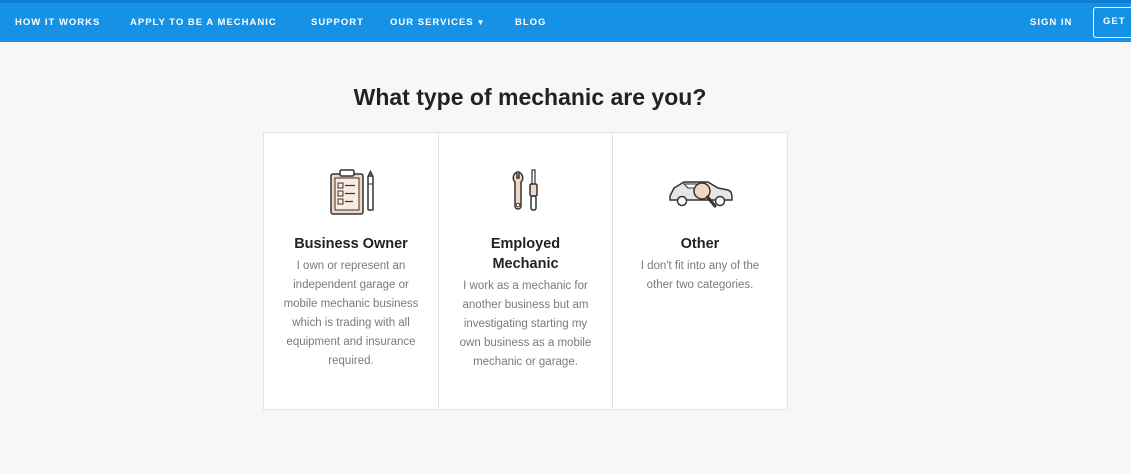 The image size is (1131, 474). Describe the element at coordinates (203, 22) in the screenshot. I see `nav-apply-mechanic: APPLY TO BE A MECHANIC` at that location.